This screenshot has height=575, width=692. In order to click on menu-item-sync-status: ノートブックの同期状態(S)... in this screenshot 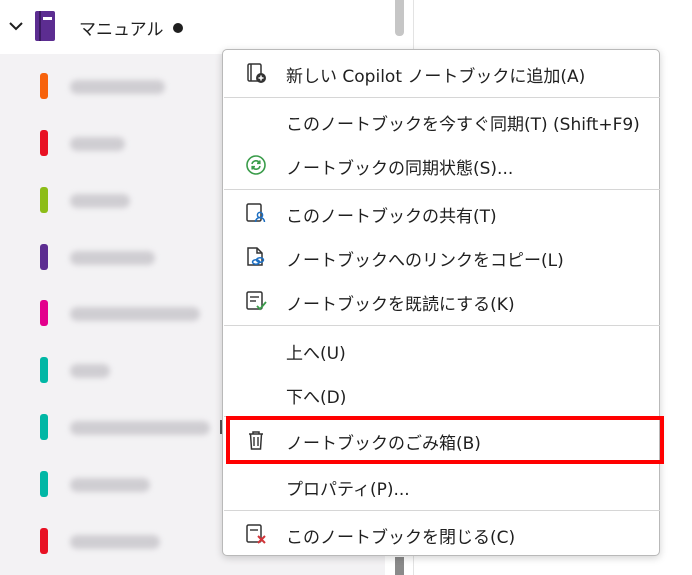, I will do `click(441, 165)`.